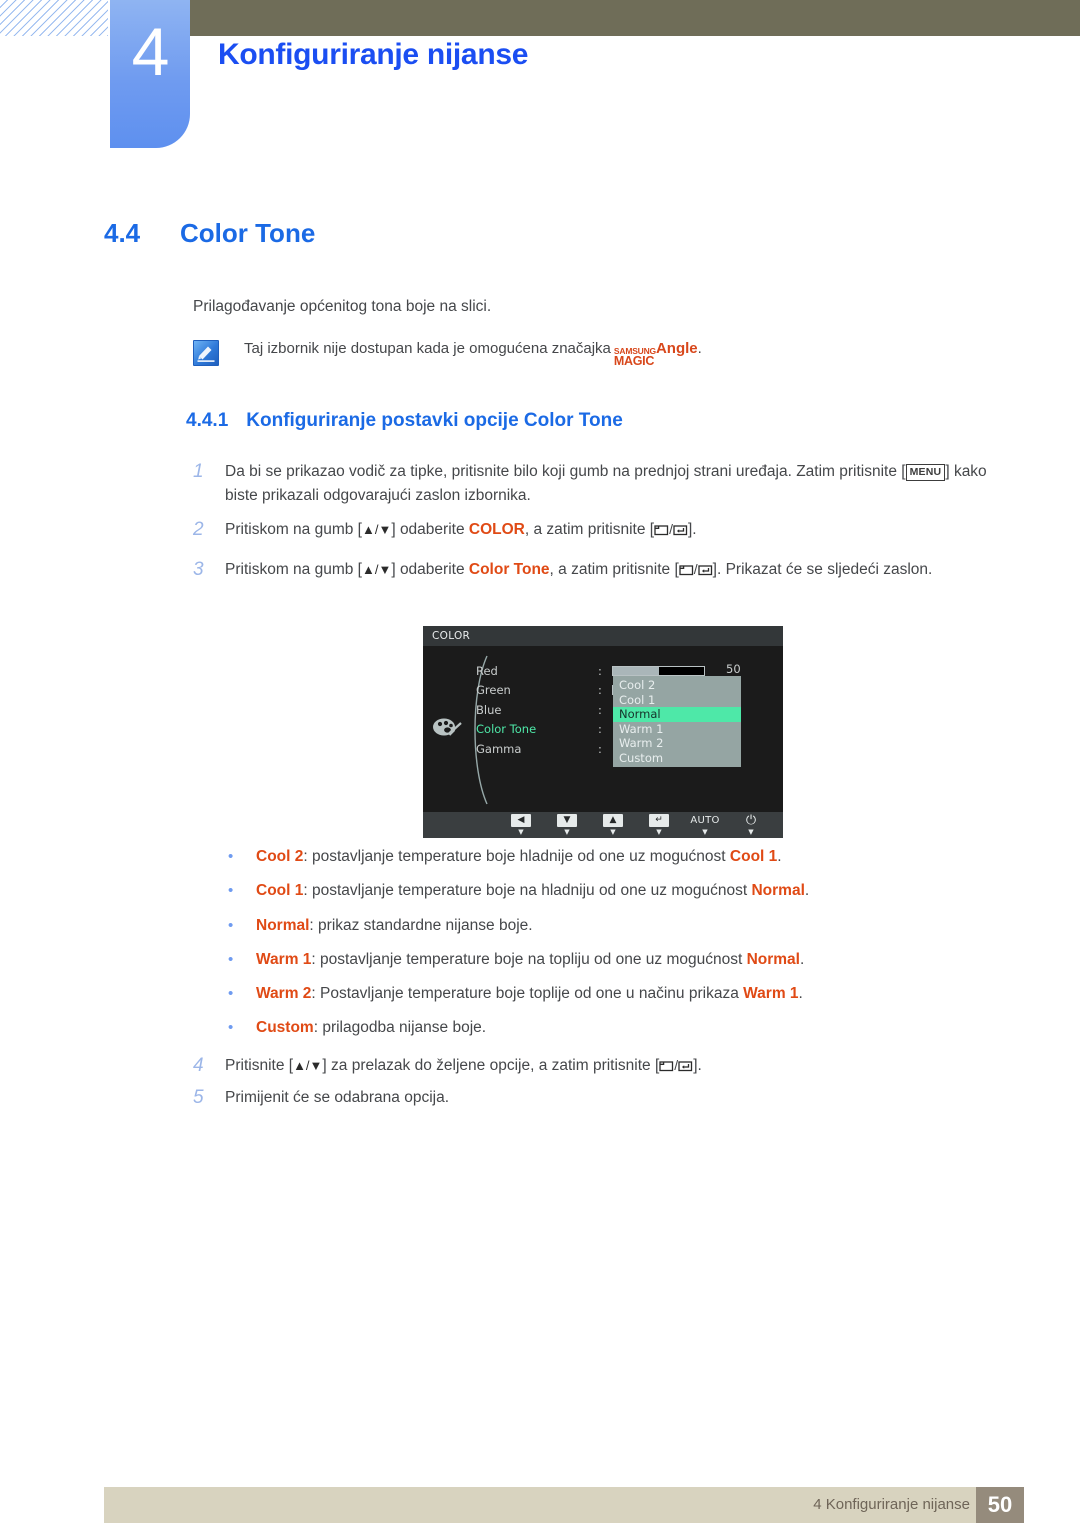 The image size is (1080, 1527). Describe the element at coordinates (771, 993) in the screenshot. I see `bullet-term-b: Warm 1` at that location.